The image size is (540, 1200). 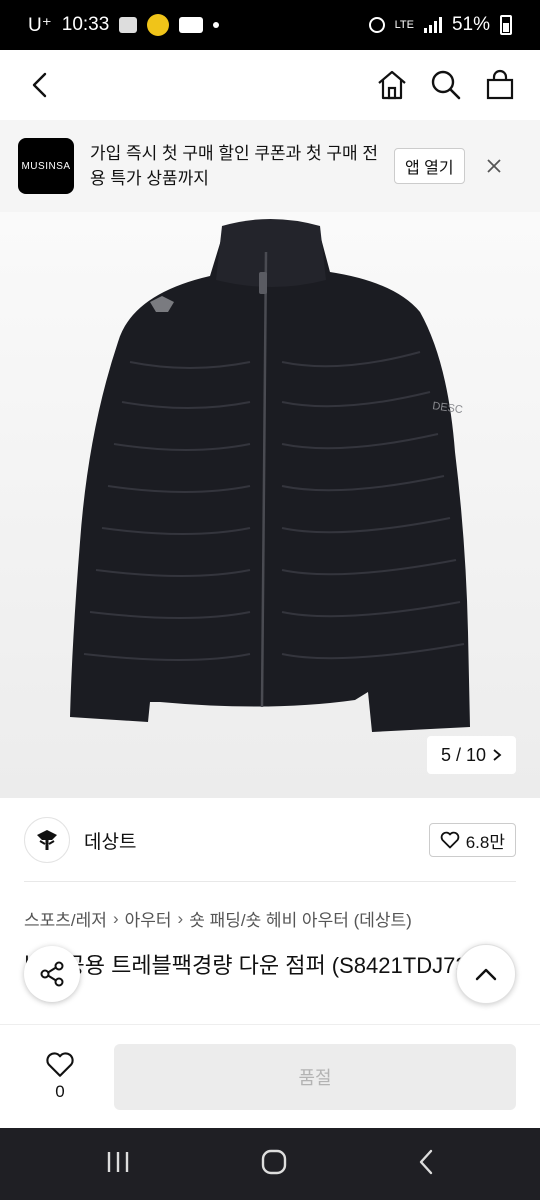 I want to click on search-icon, so click(x=446, y=85).